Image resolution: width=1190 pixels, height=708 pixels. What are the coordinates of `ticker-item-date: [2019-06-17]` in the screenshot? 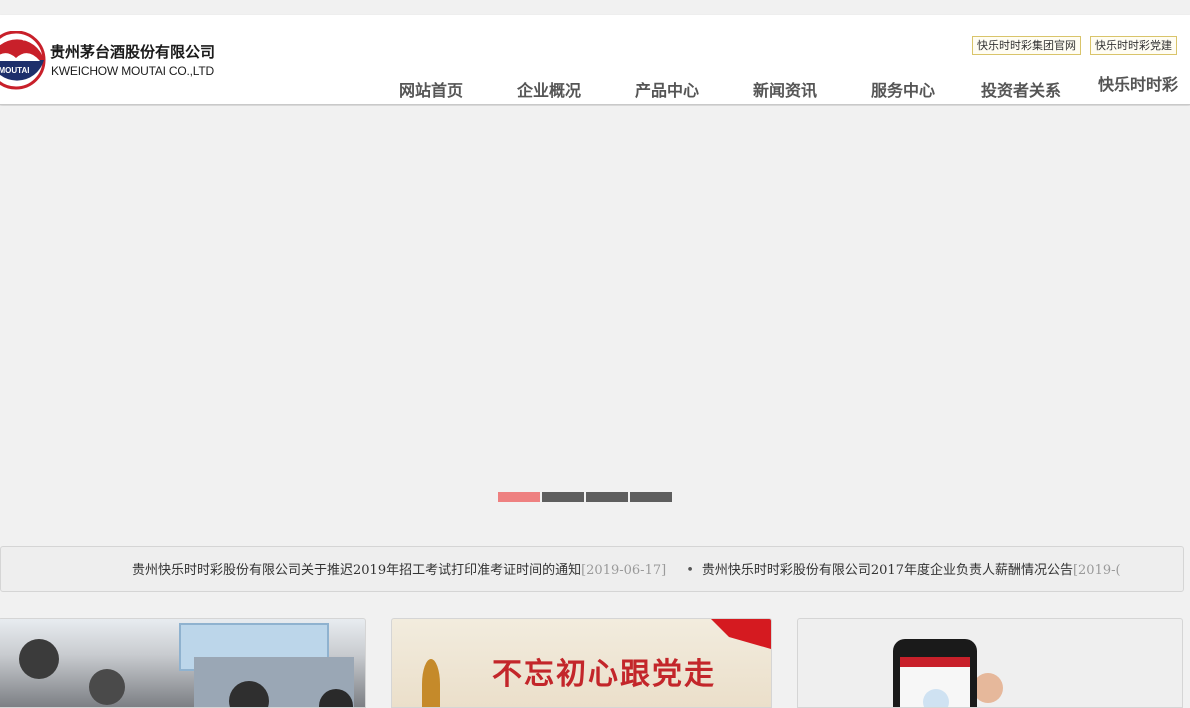 It's located at (624, 570).